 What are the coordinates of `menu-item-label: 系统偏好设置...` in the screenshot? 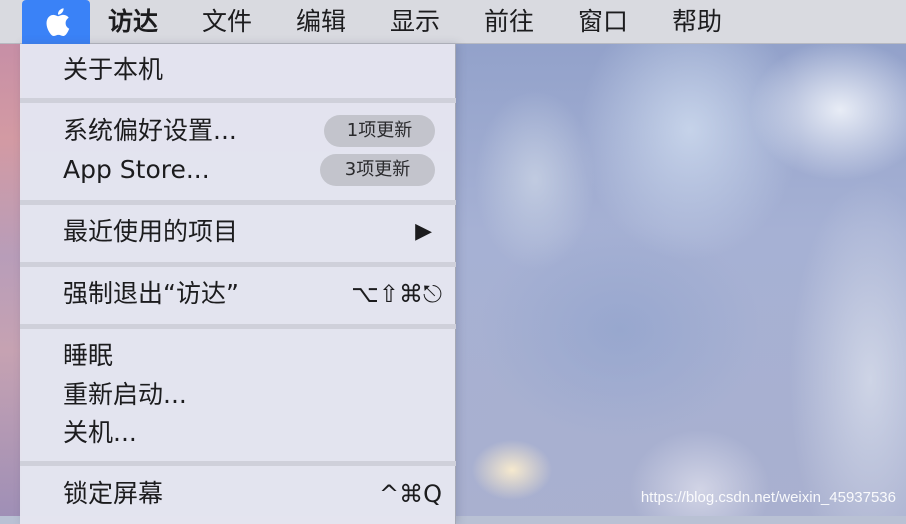 It's located at (150, 130).